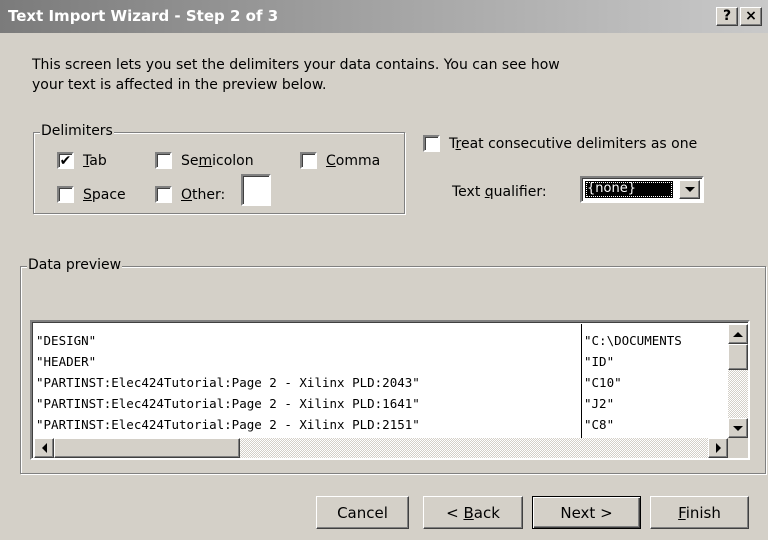 This screenshot has width=768, height=540. What do you see at coordinates (603, 382) in the screenshot?
I see `preview-cell: "C10"` at bounding box center [603, 382].